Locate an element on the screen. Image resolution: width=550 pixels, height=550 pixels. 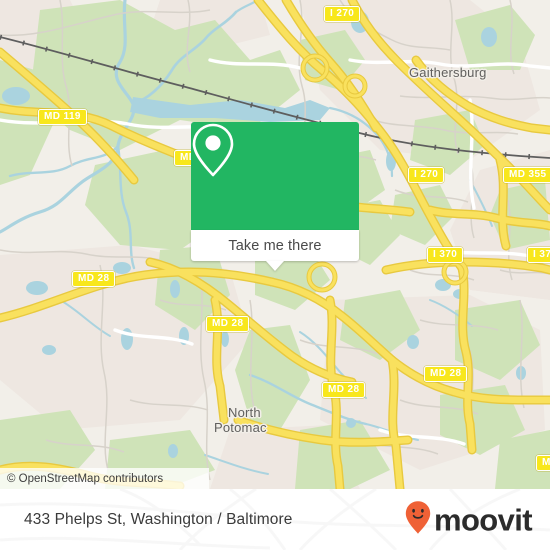
road-shield-i270-mid: I 270 is located at coordinates (426, 175).